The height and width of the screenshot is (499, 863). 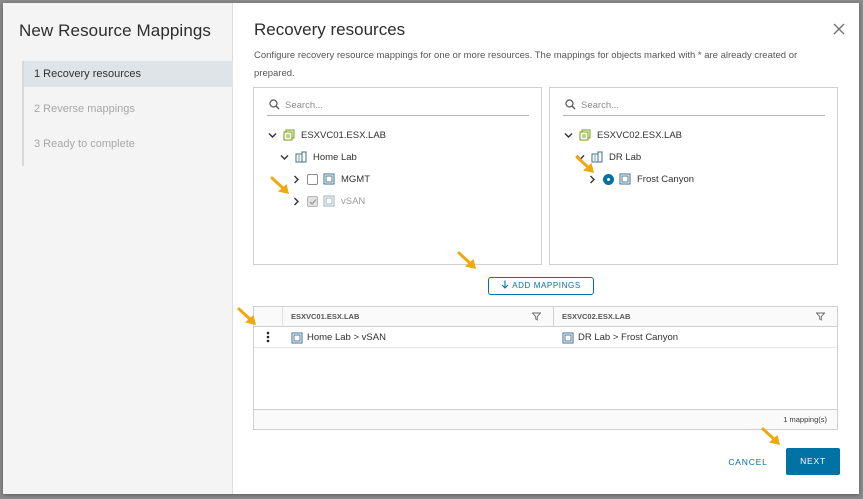 What do you see at coordinates (356, 179) in the screenshot?
I see `tree-label-mgmt: MGMT` at bounding box center [356, 179].